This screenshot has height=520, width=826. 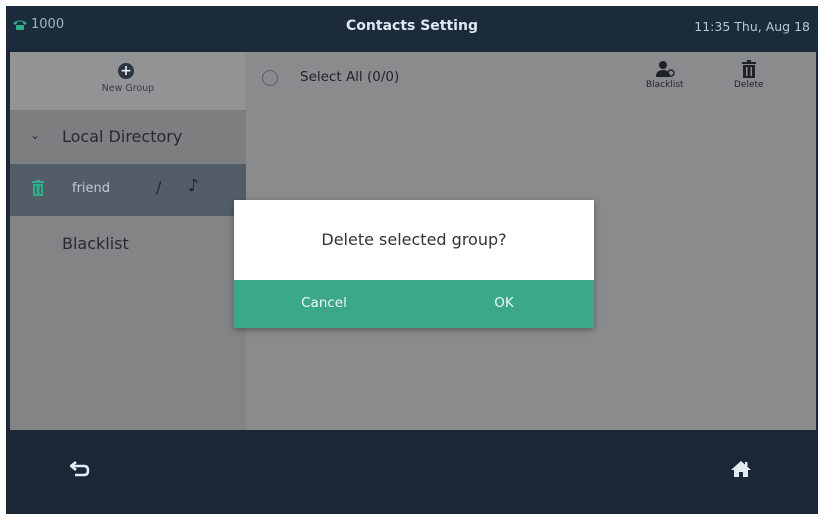 I want to click on sidebar-item-friend: friend ∕ ♪, so click(x=128, y=190).